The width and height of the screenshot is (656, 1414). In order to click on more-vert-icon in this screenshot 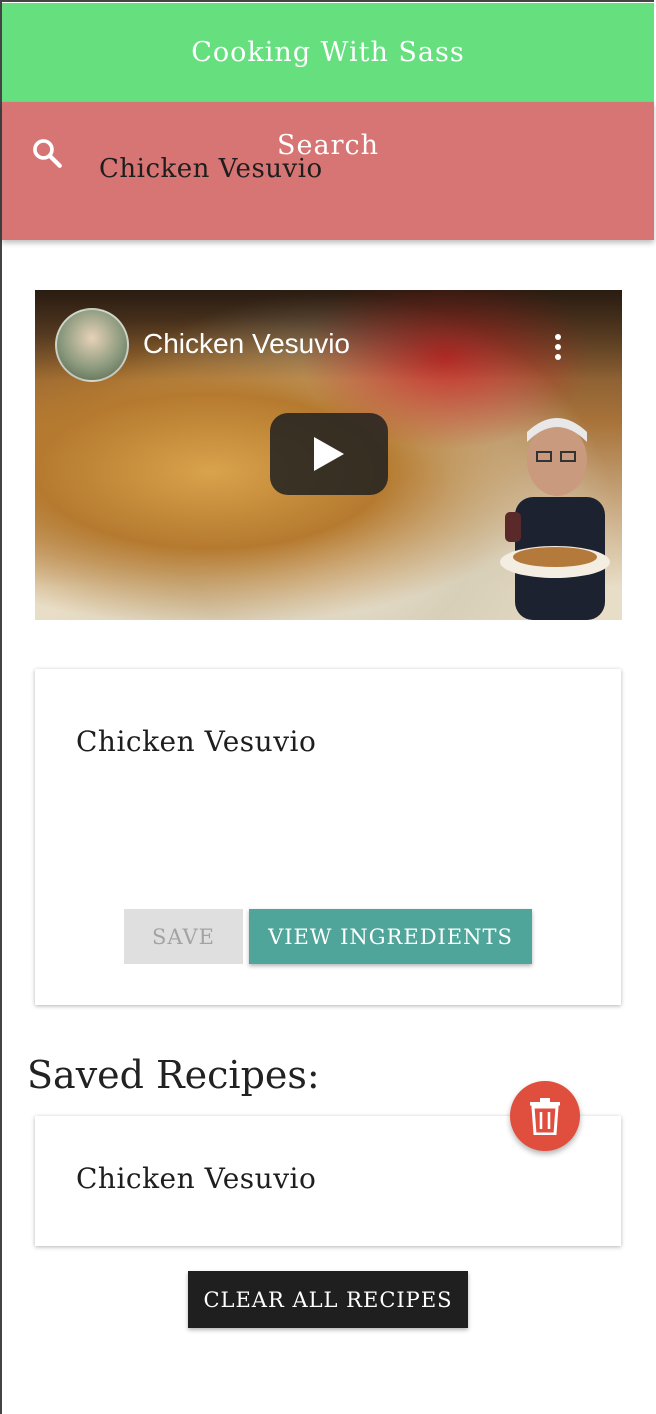, I will do `click(558, 347)`.